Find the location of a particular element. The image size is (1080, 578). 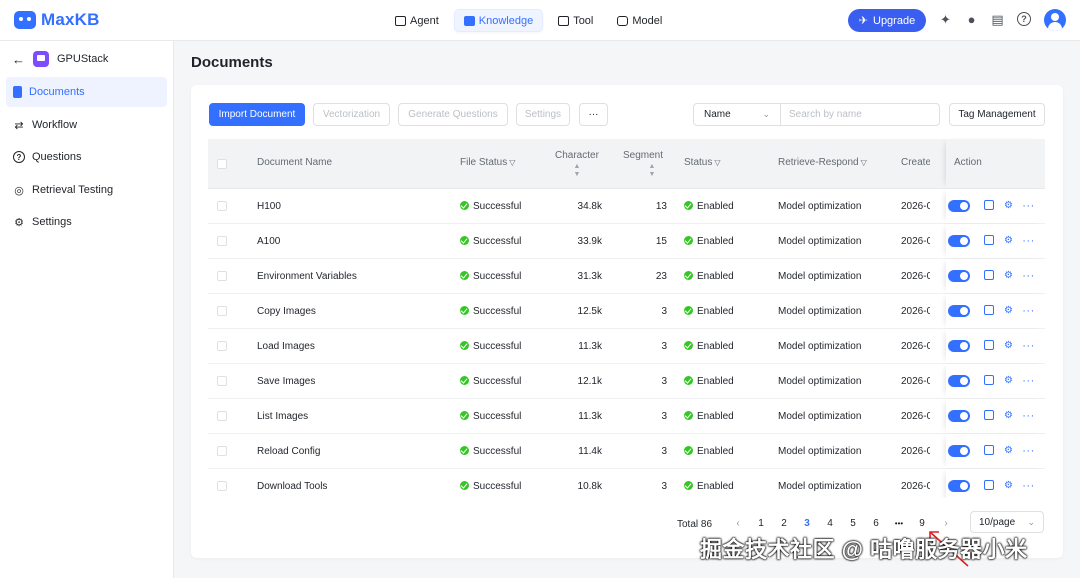

select-all-checkbox is located at coordinates (222, 164).